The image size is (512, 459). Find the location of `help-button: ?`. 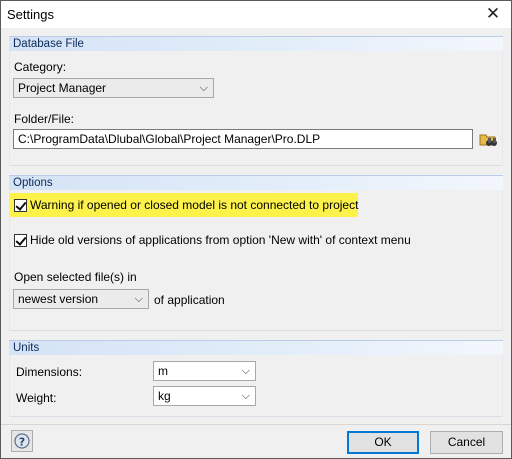

help-button: ? is located at coordinates (22, 441).